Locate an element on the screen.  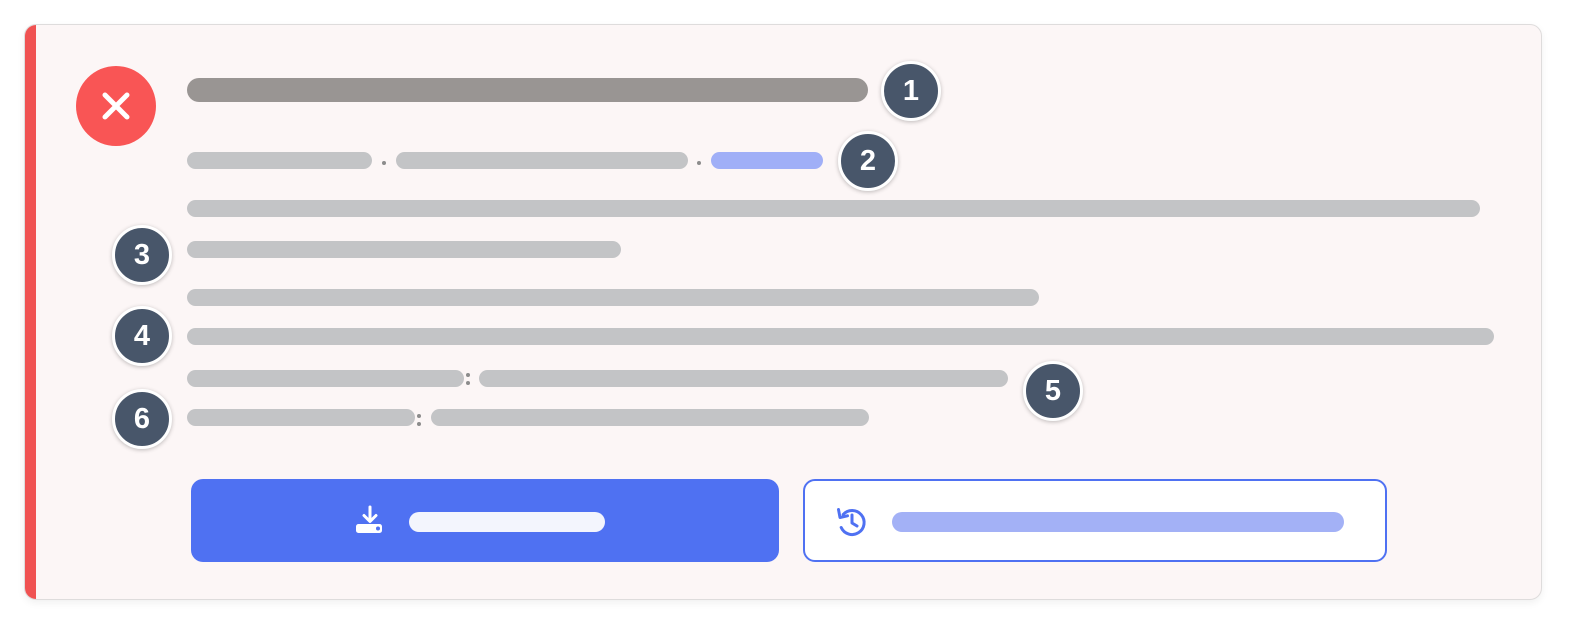
error-status-icon is located at coordinates (116, 106).